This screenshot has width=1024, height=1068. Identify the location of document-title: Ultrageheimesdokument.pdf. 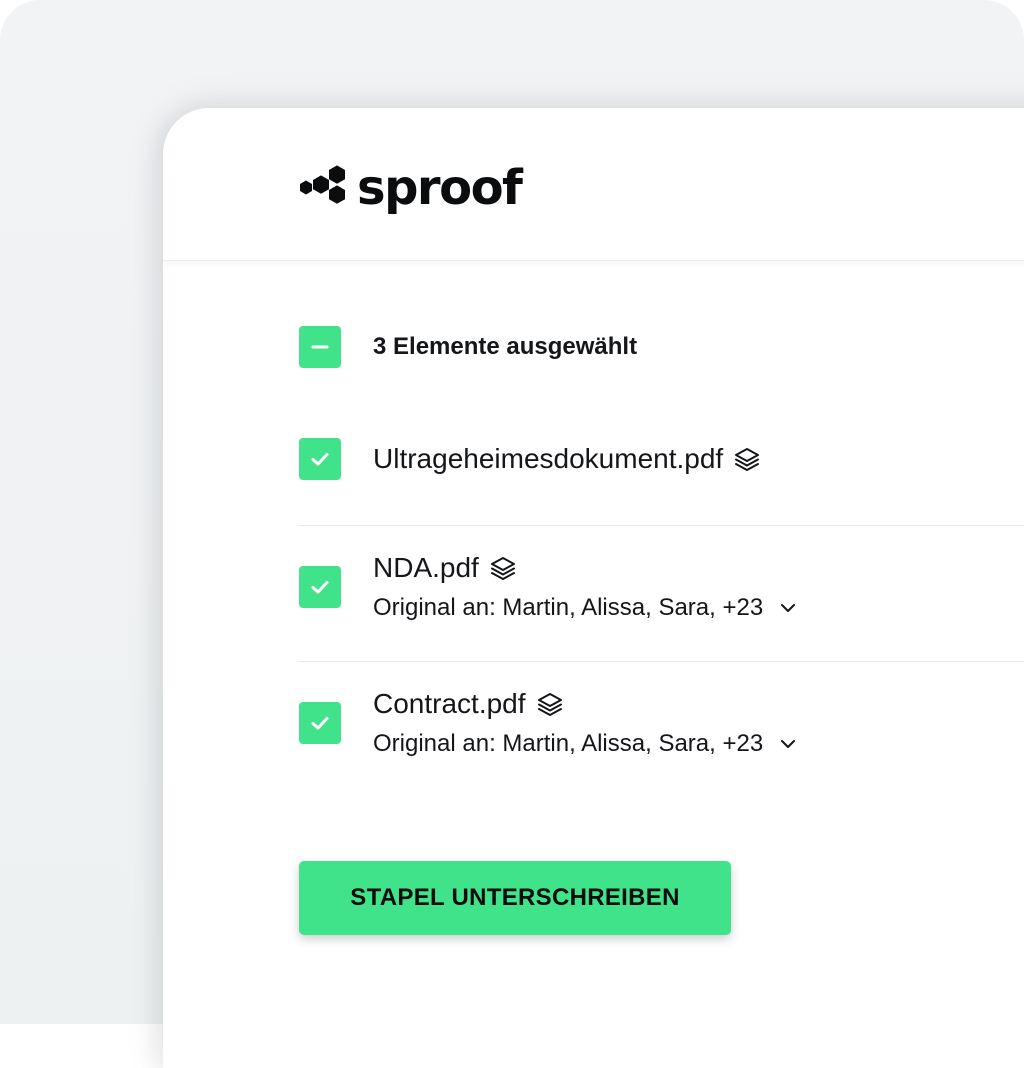
(567, 459).